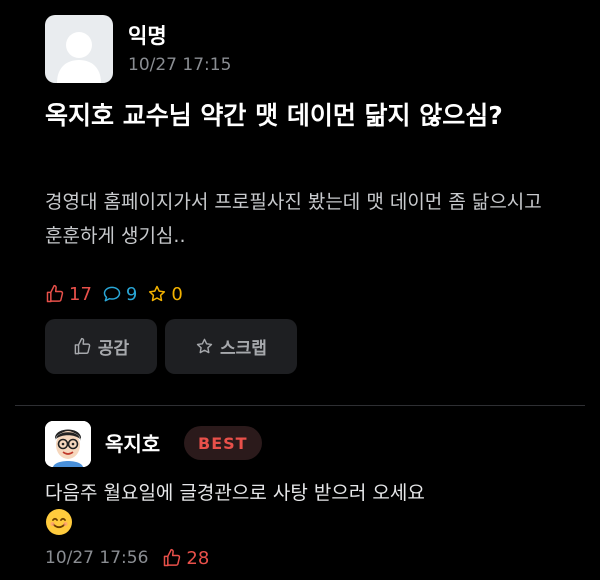 This screenshot has height=580, width=600. I want to click on best-badge: BEST, so click(223, 443).